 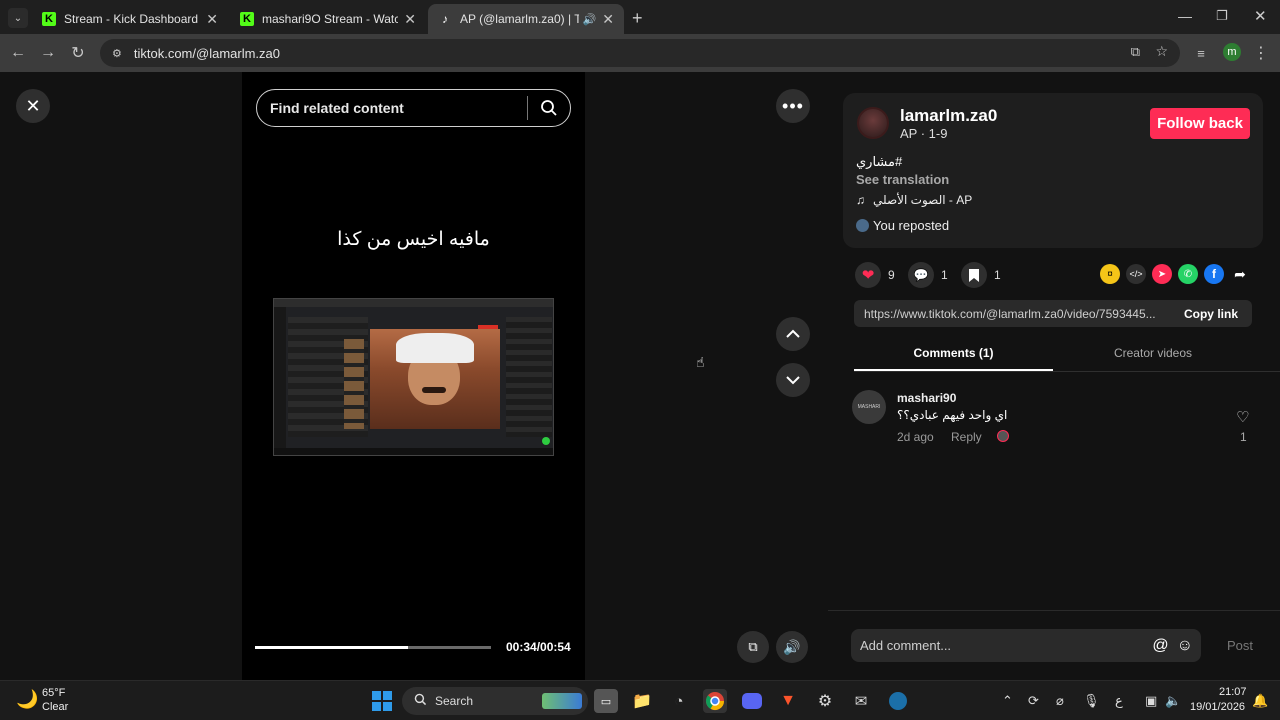 I want to click on more-options-button: •••, so click(x=793, y=106).